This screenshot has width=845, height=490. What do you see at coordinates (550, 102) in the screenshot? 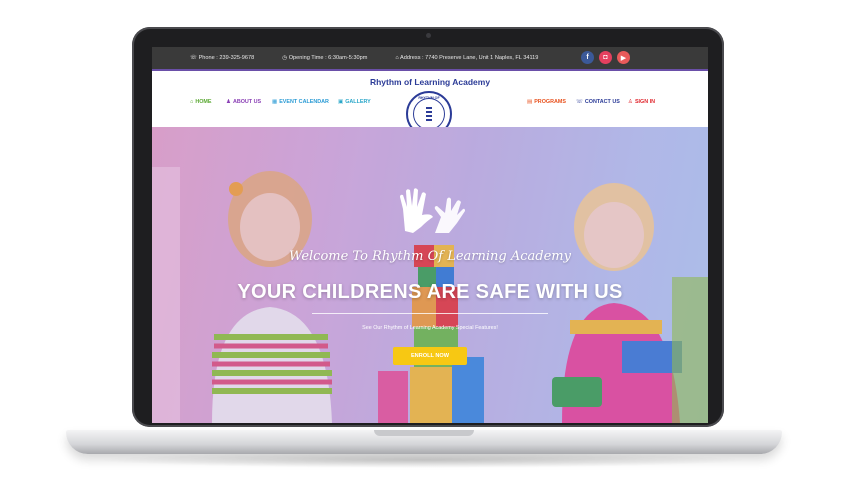
I see `nav-programs-label: PROGRAMS` at bounding box center [550, 102].